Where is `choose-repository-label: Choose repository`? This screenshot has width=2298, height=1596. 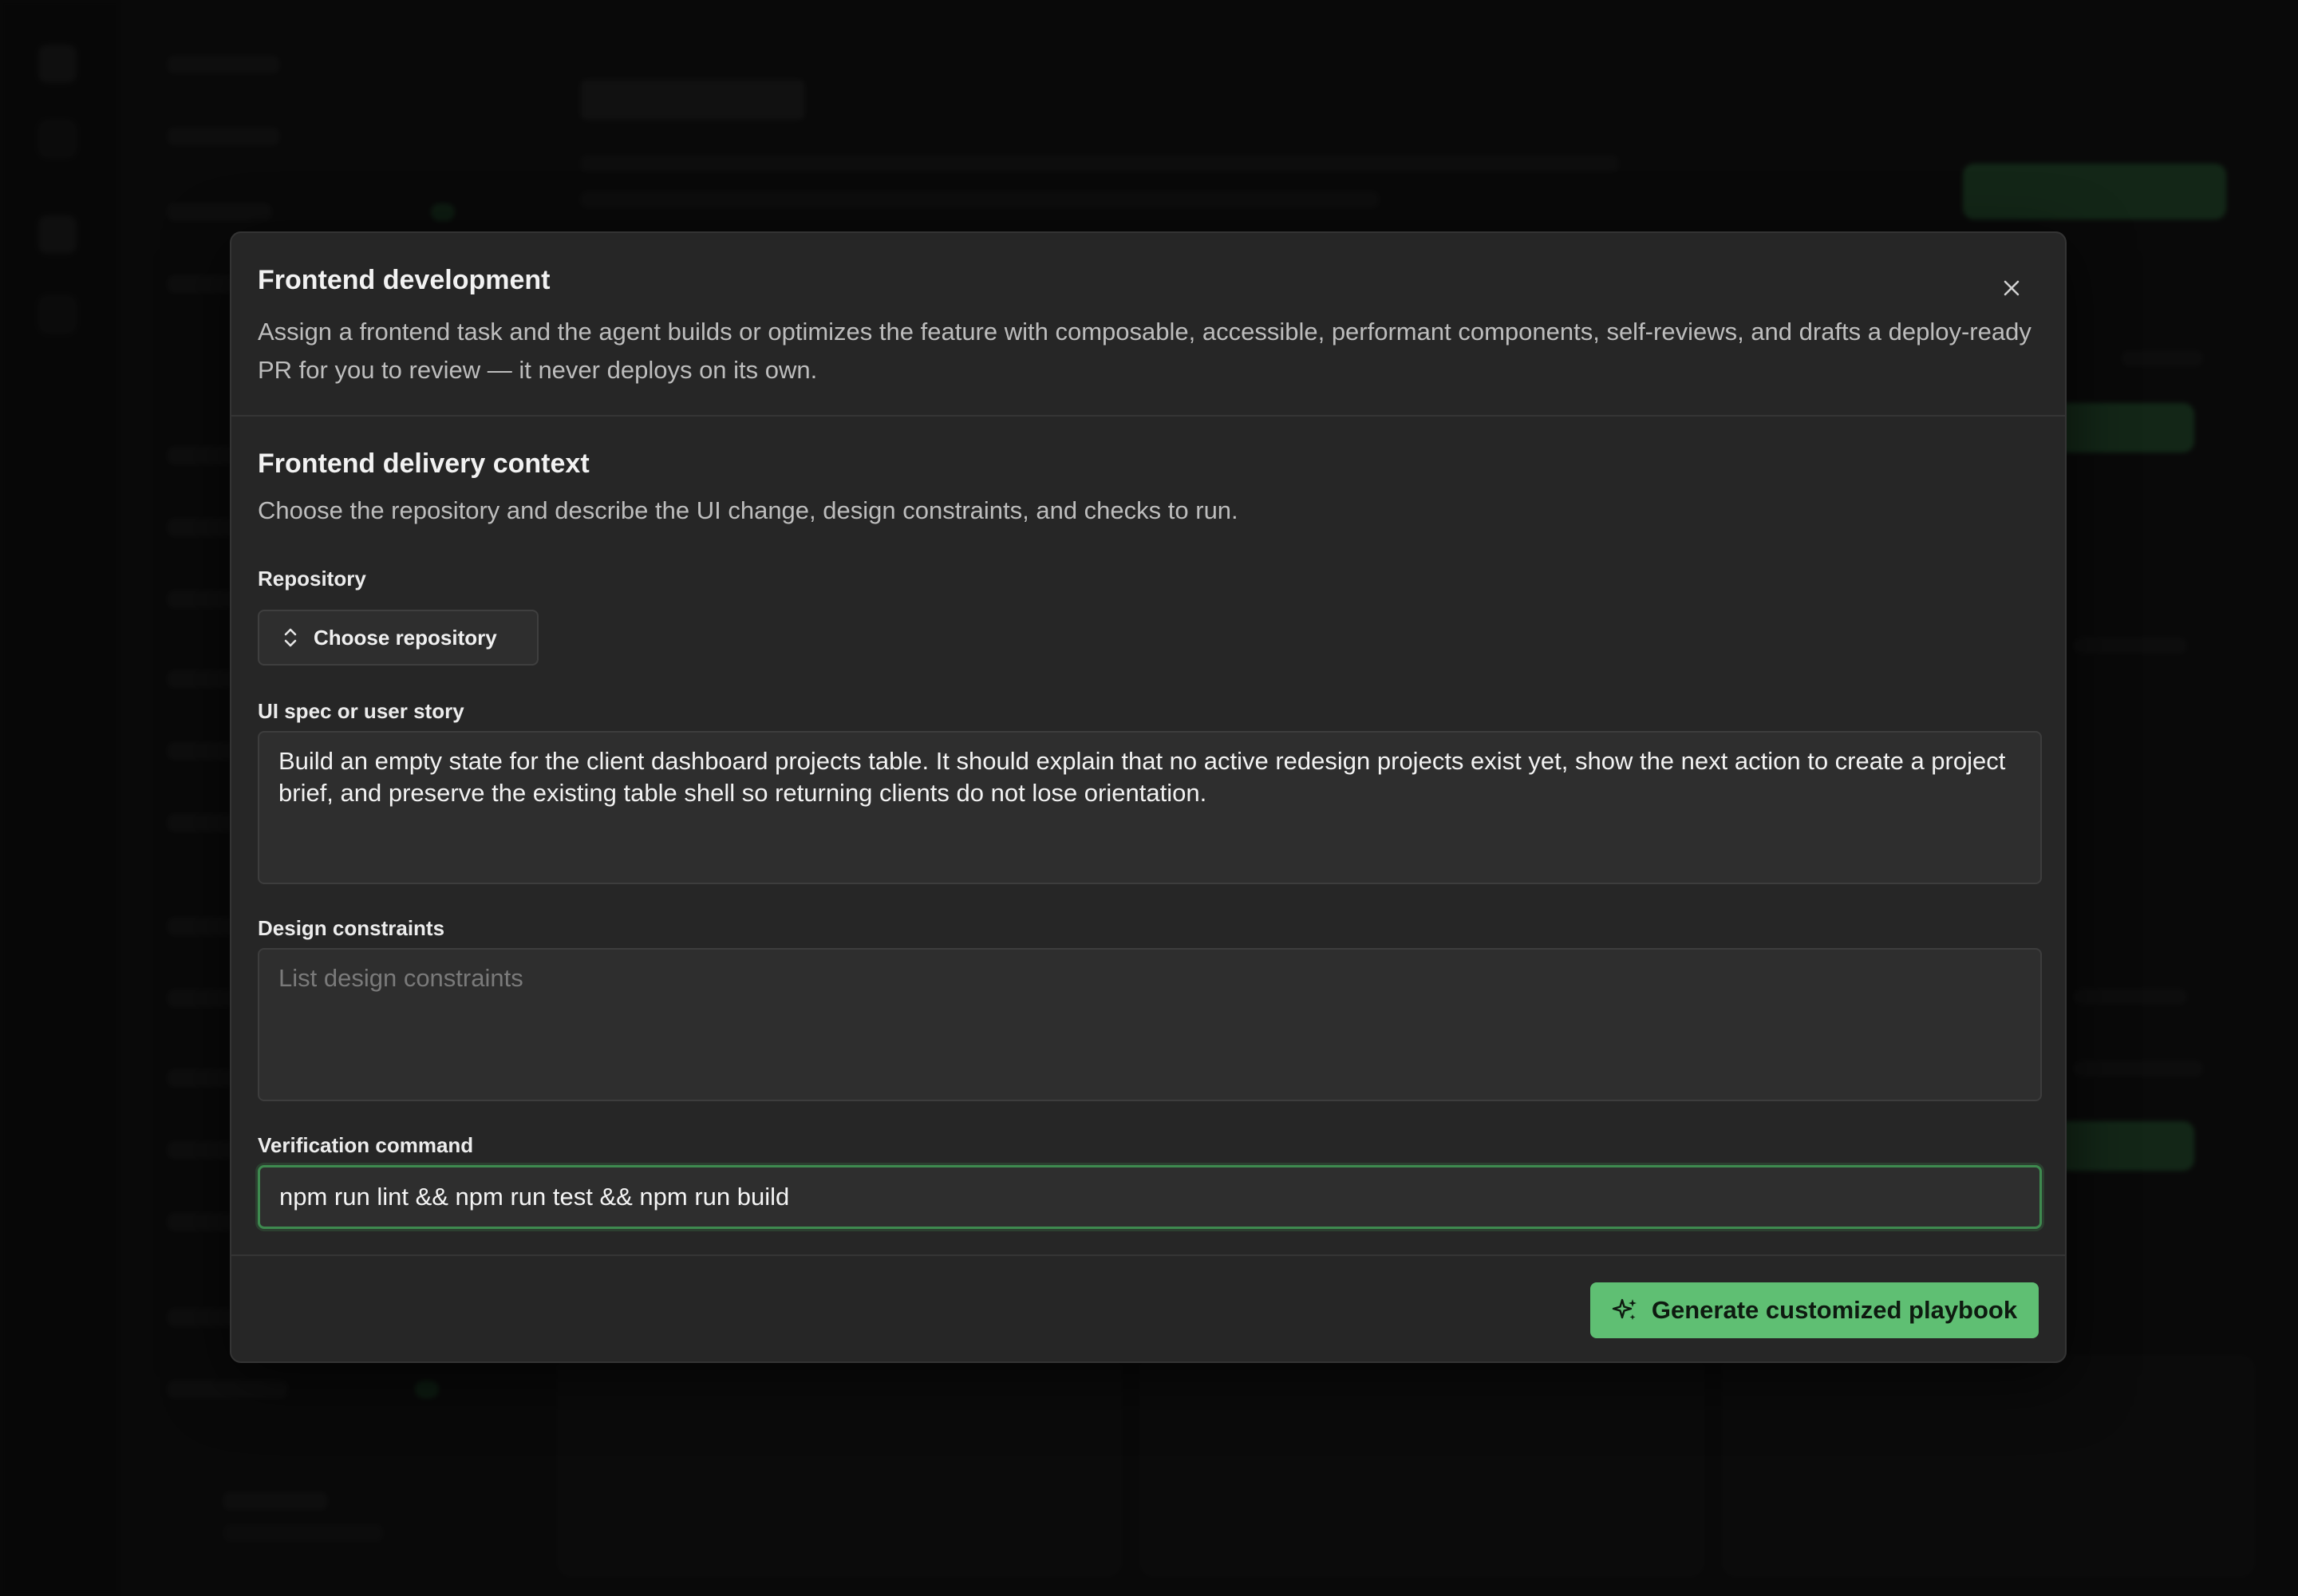
choose-repository-label: Choose repository is located at coordinates (406, 637).